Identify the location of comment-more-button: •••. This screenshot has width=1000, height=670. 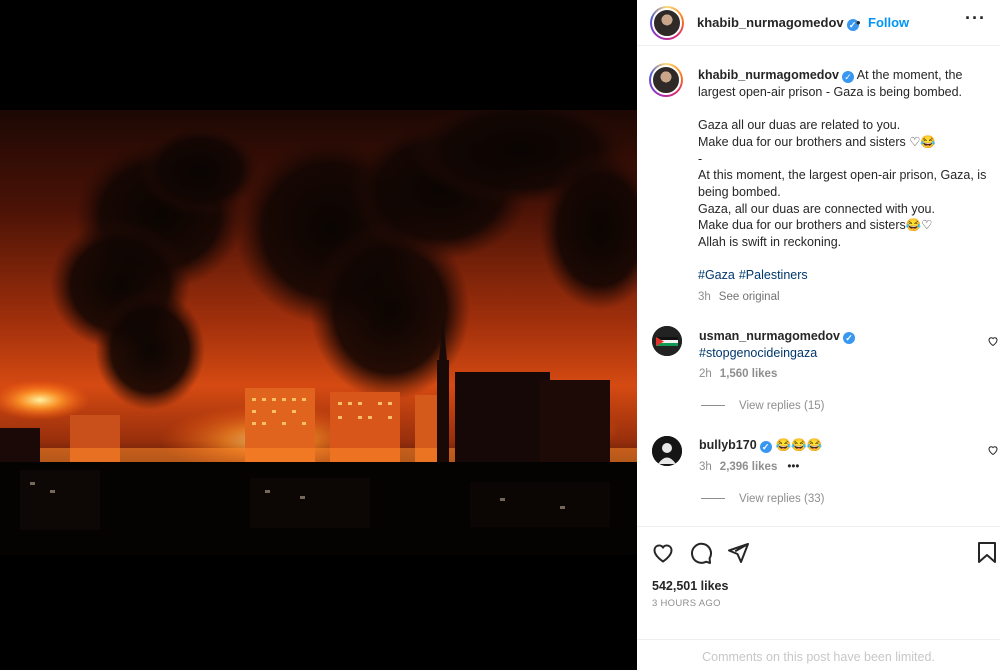
(793, 467).